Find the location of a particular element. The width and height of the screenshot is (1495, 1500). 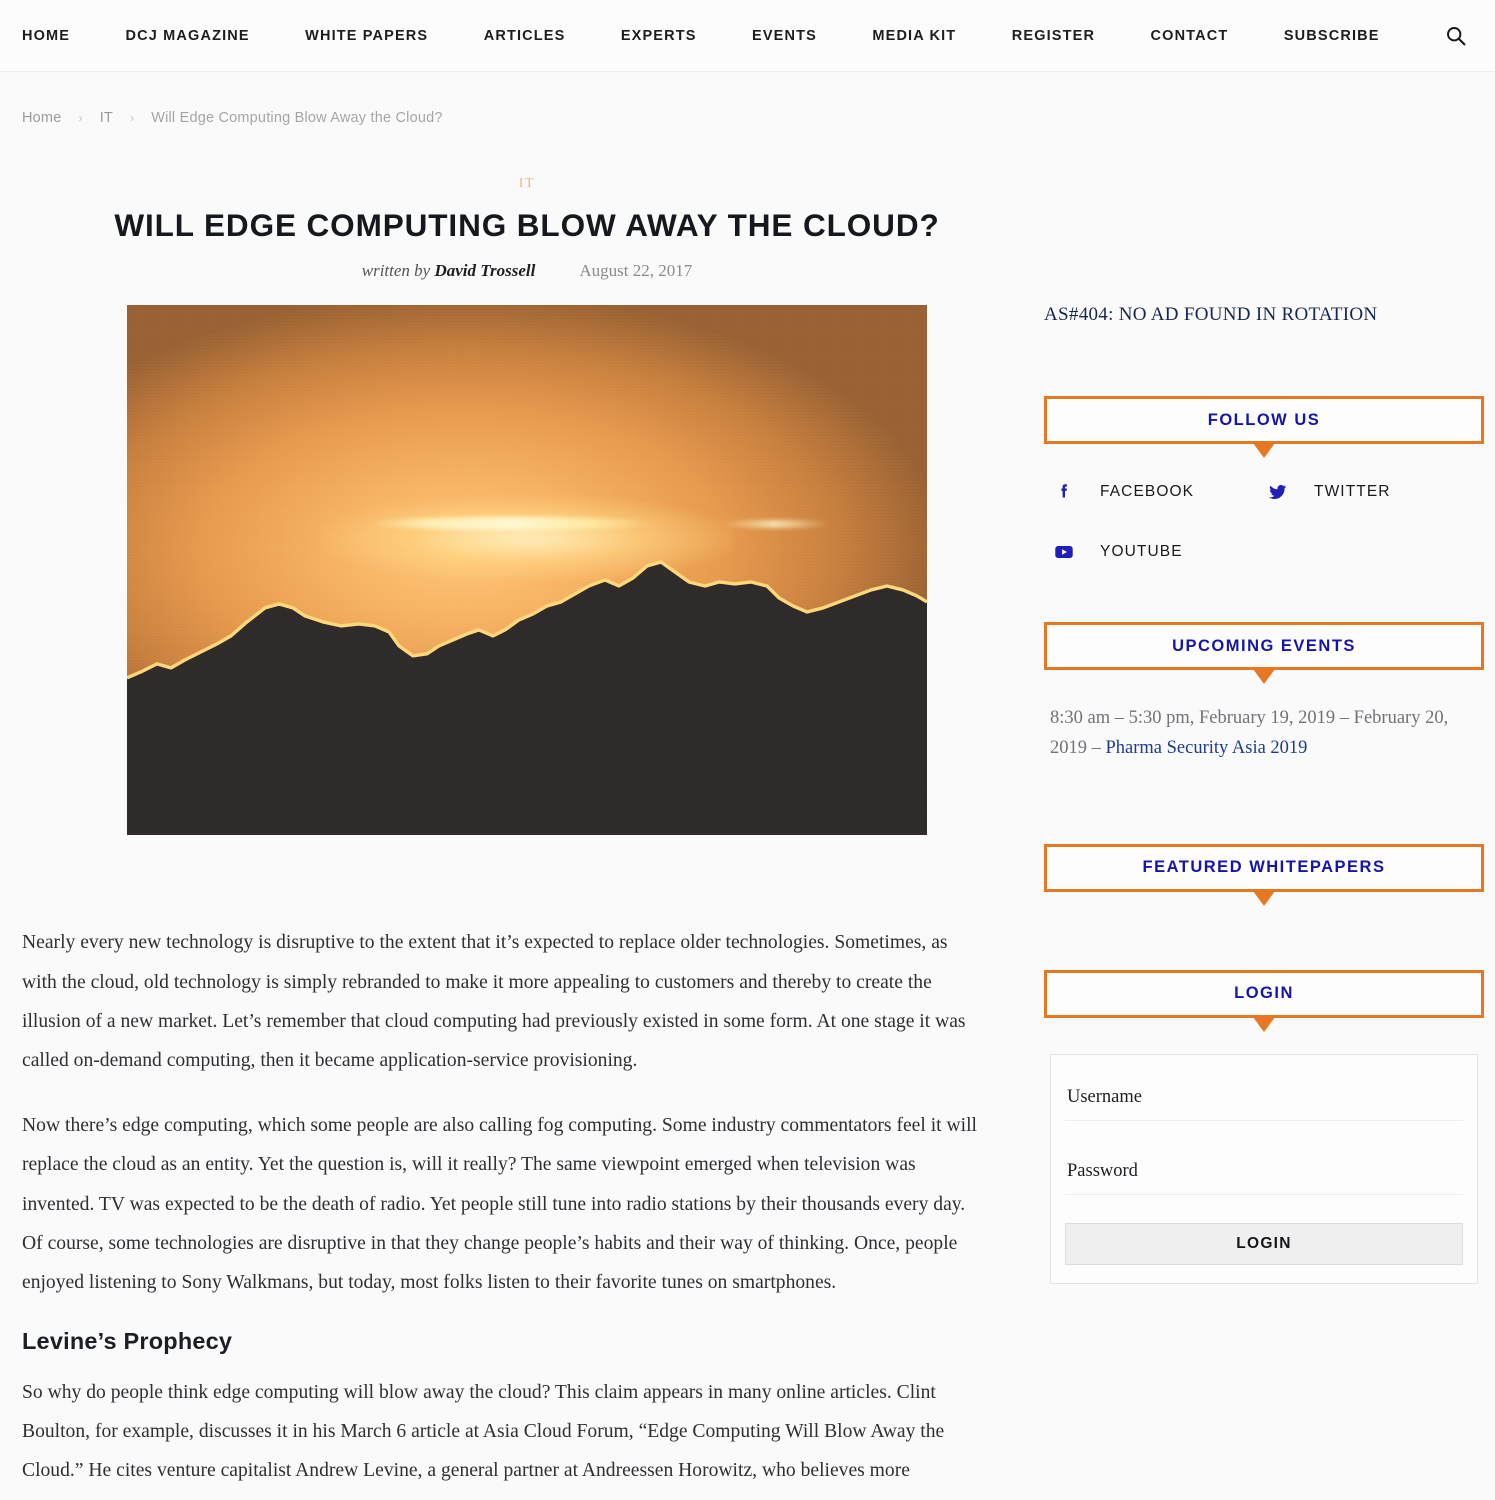

widget-follow-us: FOLLOW US FACEBOOK TWITTER YOUTUBE is located at coordinates (1264, 481).